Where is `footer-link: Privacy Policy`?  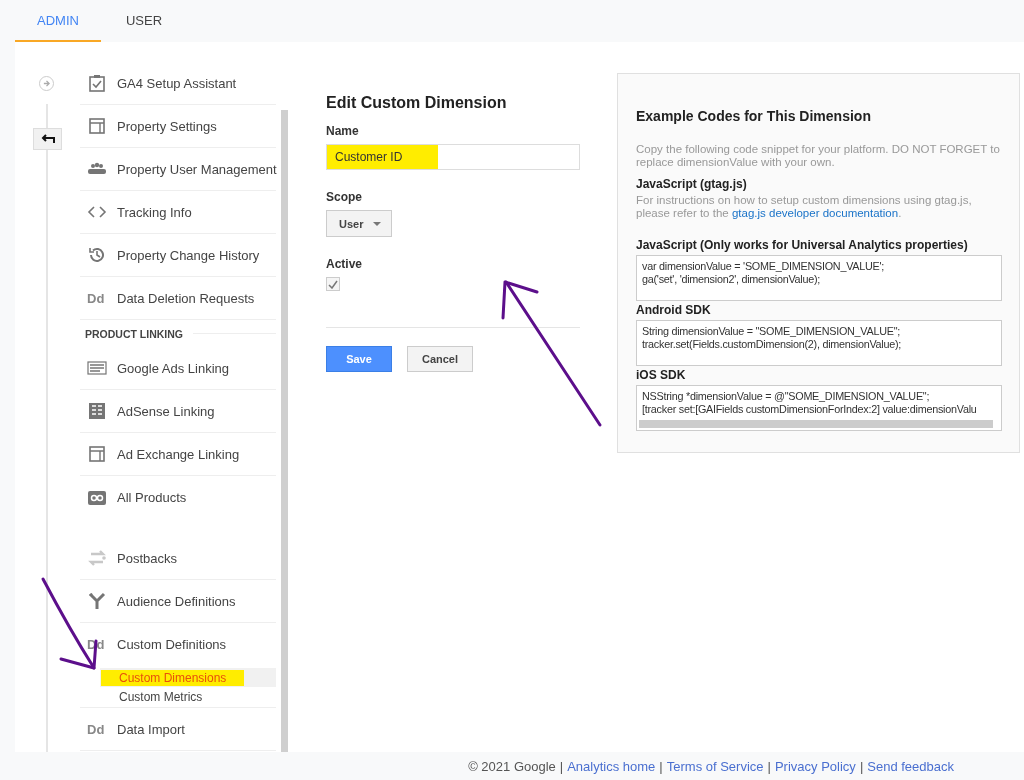
footer-link: Privacy Policy is located at coordinates (815, 766).